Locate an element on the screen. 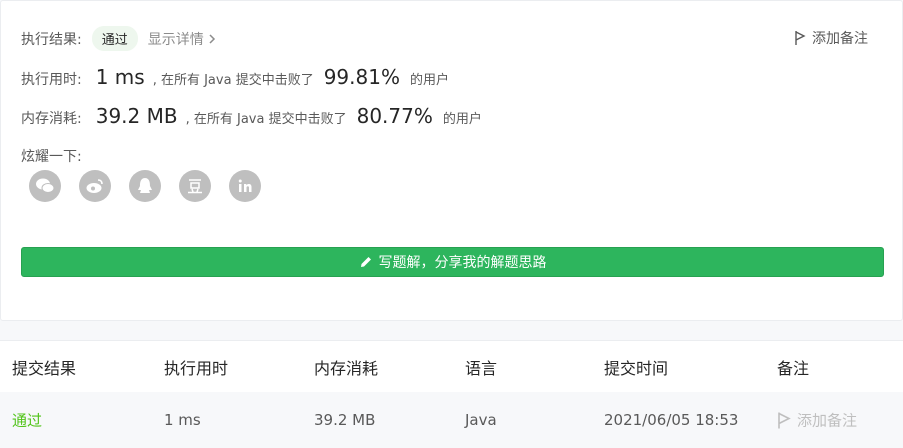  douban-icon is located at coordinates (195, 186).